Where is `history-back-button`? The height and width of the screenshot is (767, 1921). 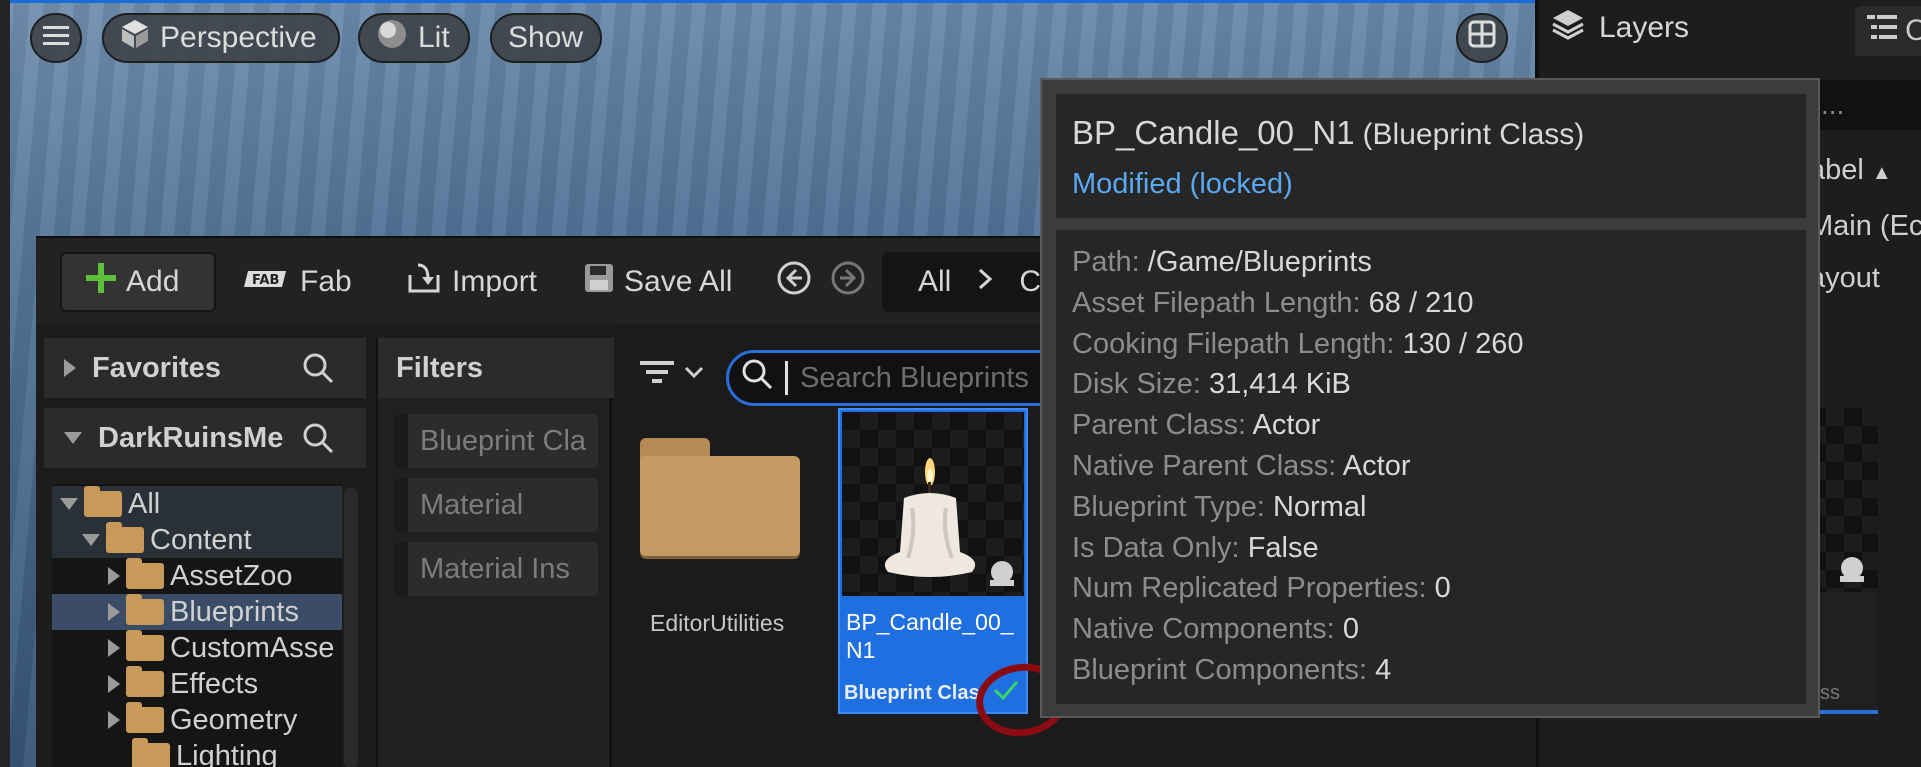 history-back-button is located at coordinates (794, 282).